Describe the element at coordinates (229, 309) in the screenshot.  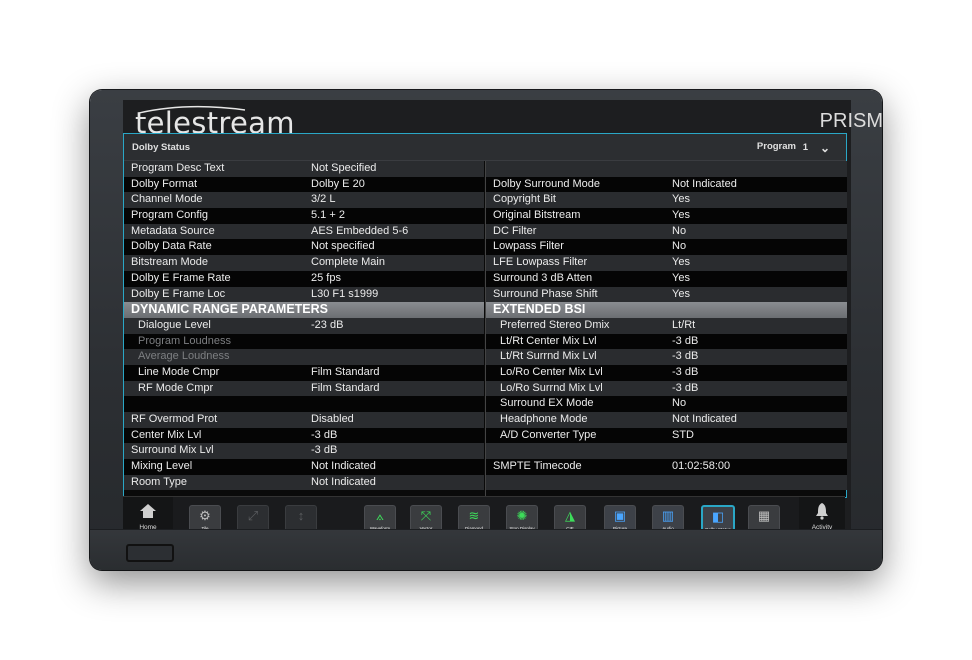
I see `row-label: DYNAMIC RANGE PARAMETERS` at that location.